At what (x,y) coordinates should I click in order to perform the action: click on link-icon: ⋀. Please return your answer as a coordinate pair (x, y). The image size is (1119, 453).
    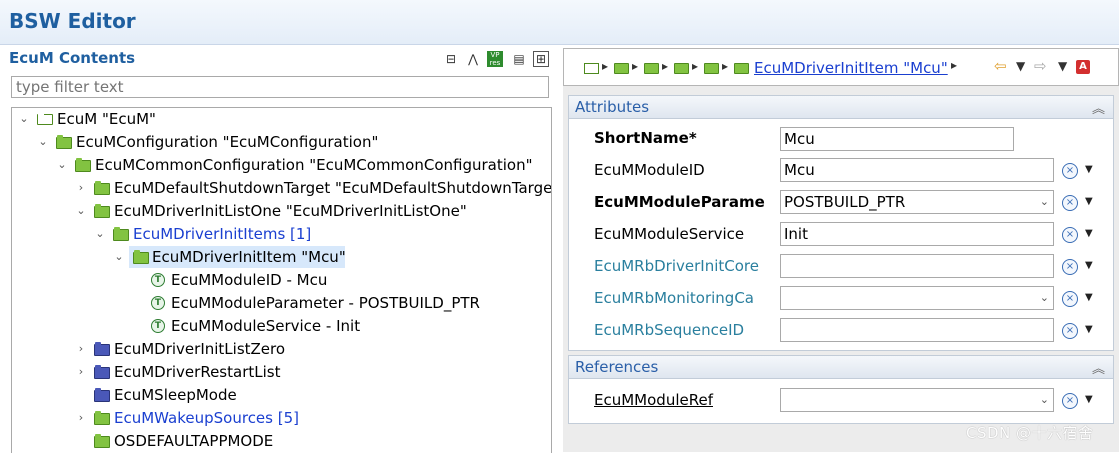
    Looking at the image, I should click on (473, 59).